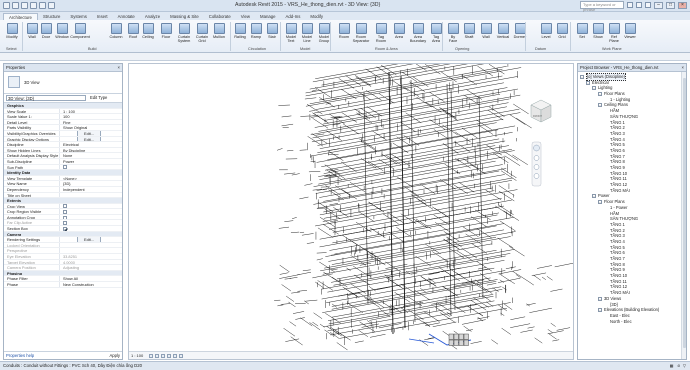 This screenshot has height=370, width=690. Describe the element at coordinates (133, 31) in the screenshot. I see `ribbon-button-roof: Roof` at that location.